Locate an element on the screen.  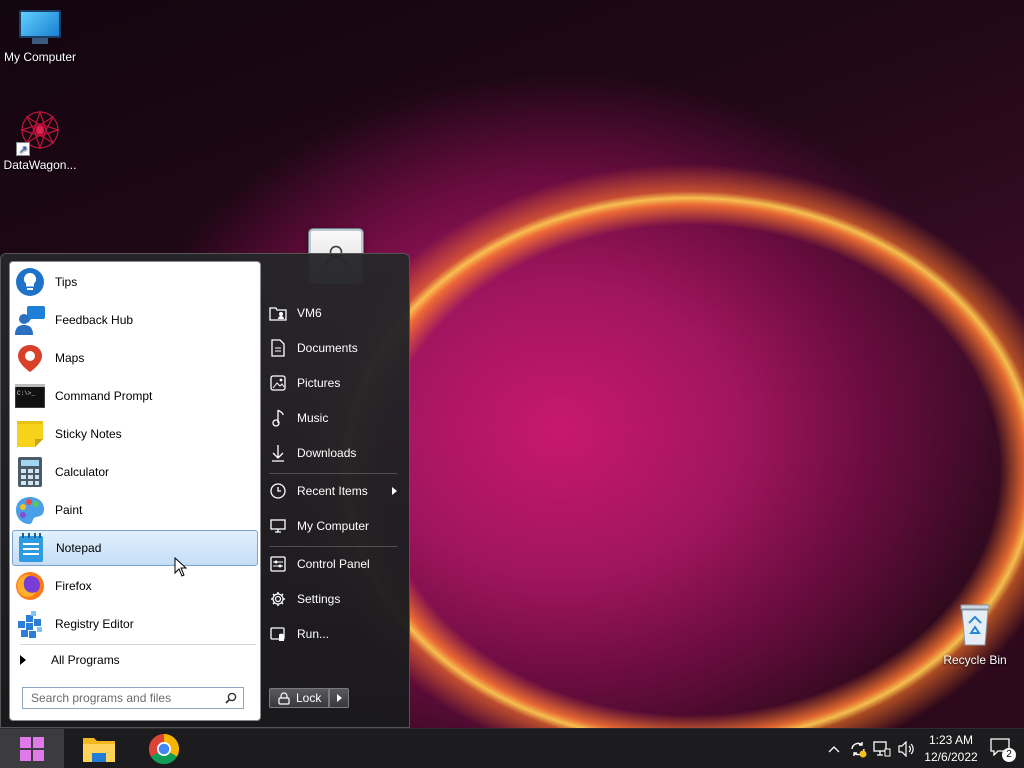
sync-warning-icon is located at coordinates (859, 750).